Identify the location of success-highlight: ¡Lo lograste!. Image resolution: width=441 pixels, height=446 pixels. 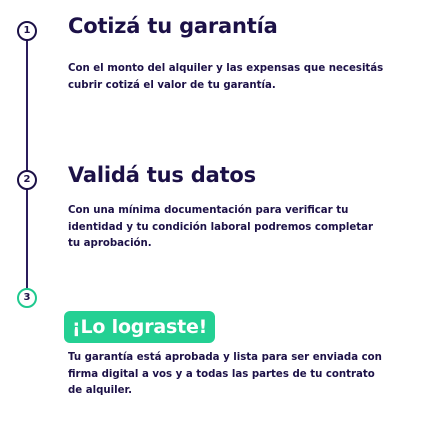
(140, 327).